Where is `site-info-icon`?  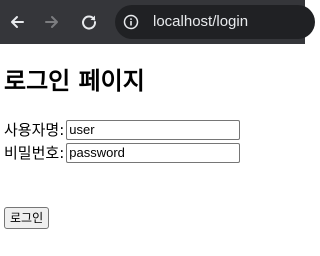
site-info-icon is located at coordinates (131, 22).